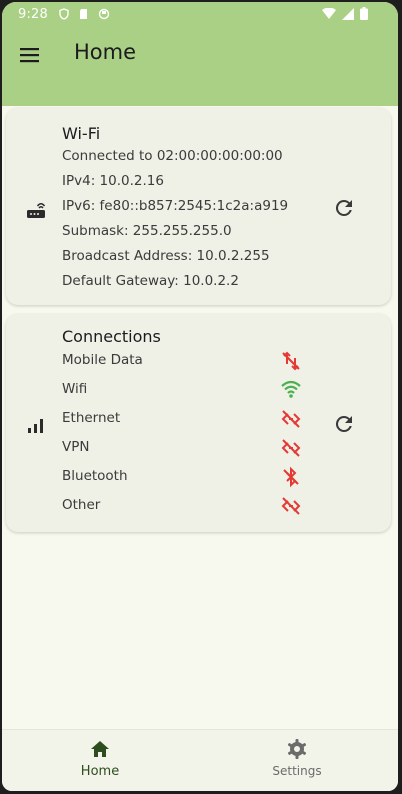  What do you see at coordinates (102, 360) in the screenshot?
I see `connection-label-mobile-data: Mobile Data` at bounding box center [102, 360].